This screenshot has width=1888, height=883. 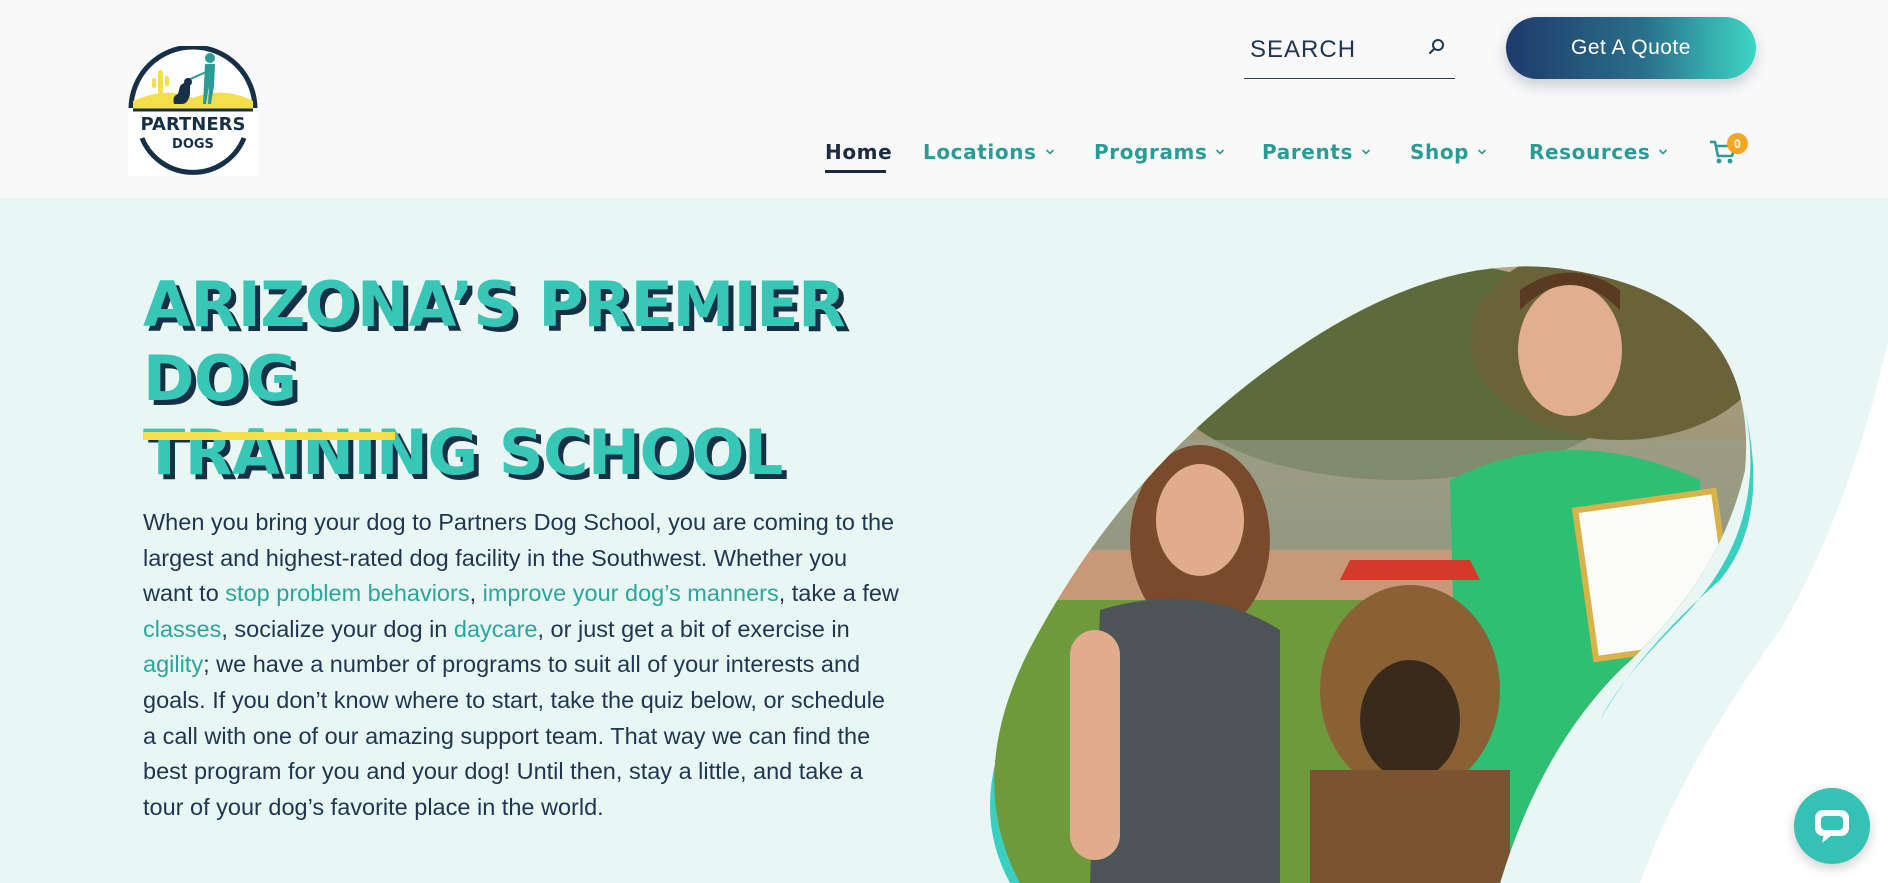 What do you see at coordinates (1151, 152) in the screenshot?
I see `nav-label: Programs` at bounding box center [1151, 152].